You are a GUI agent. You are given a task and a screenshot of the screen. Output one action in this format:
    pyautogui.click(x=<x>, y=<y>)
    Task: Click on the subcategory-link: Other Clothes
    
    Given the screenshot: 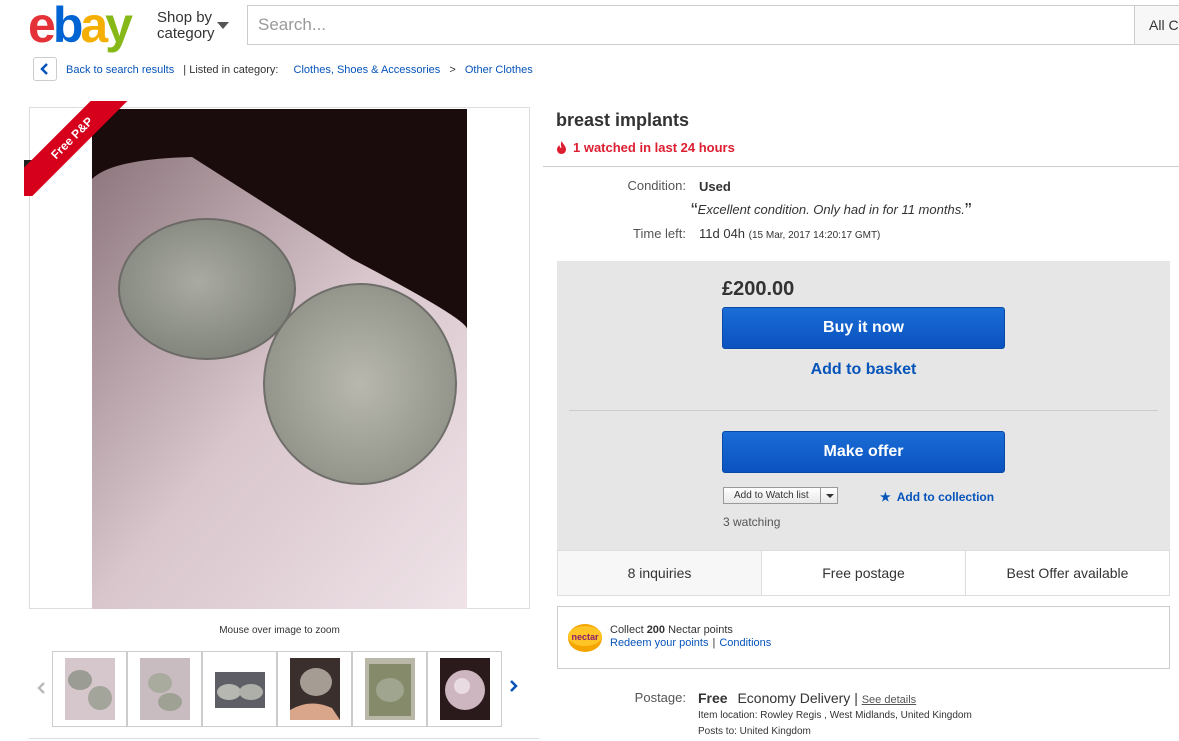 What is the action you would take?
    pyautogui.click(x=499, y=70)
    